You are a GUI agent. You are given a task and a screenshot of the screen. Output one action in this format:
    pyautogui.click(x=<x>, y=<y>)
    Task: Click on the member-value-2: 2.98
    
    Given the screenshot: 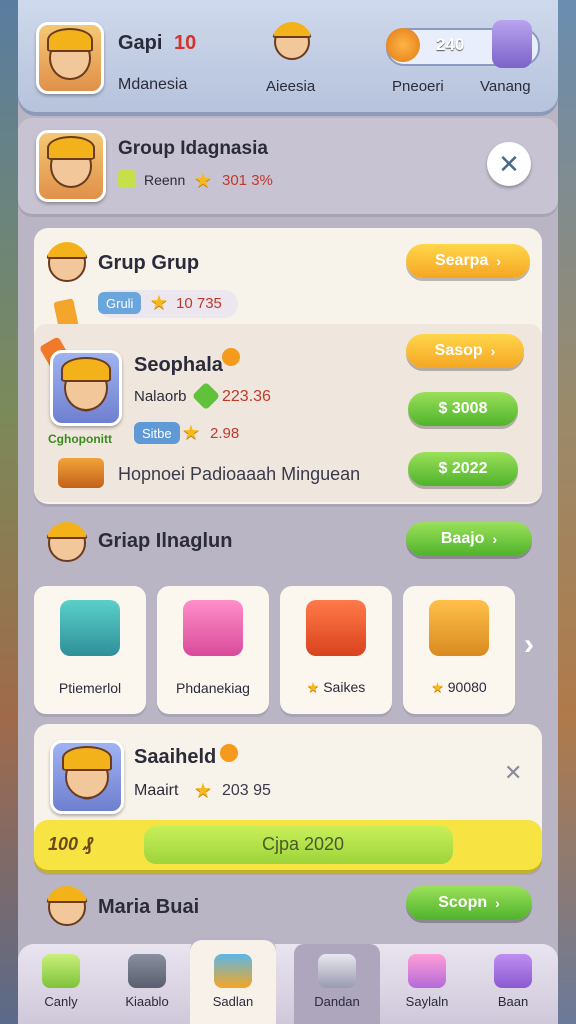 What is the action you would take?
    pyautogui.click(x=225, y=433)
    